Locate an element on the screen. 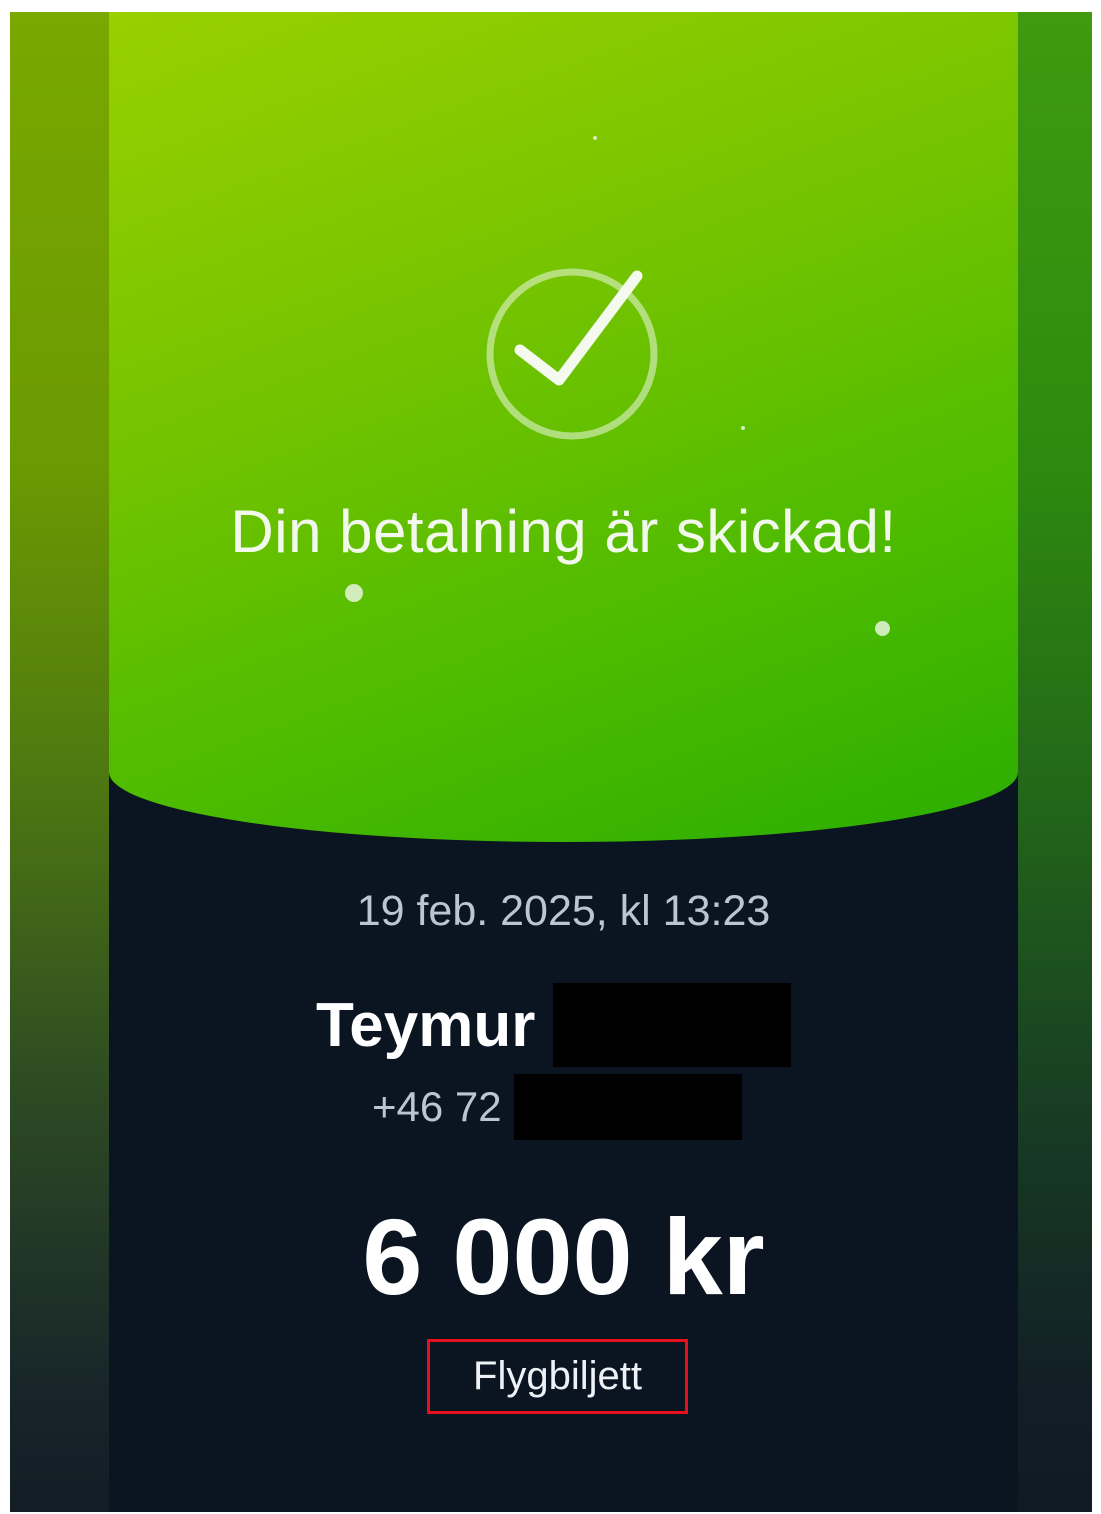  recipient-phone-row: +46 72 is located at coordinates (557, 1107).